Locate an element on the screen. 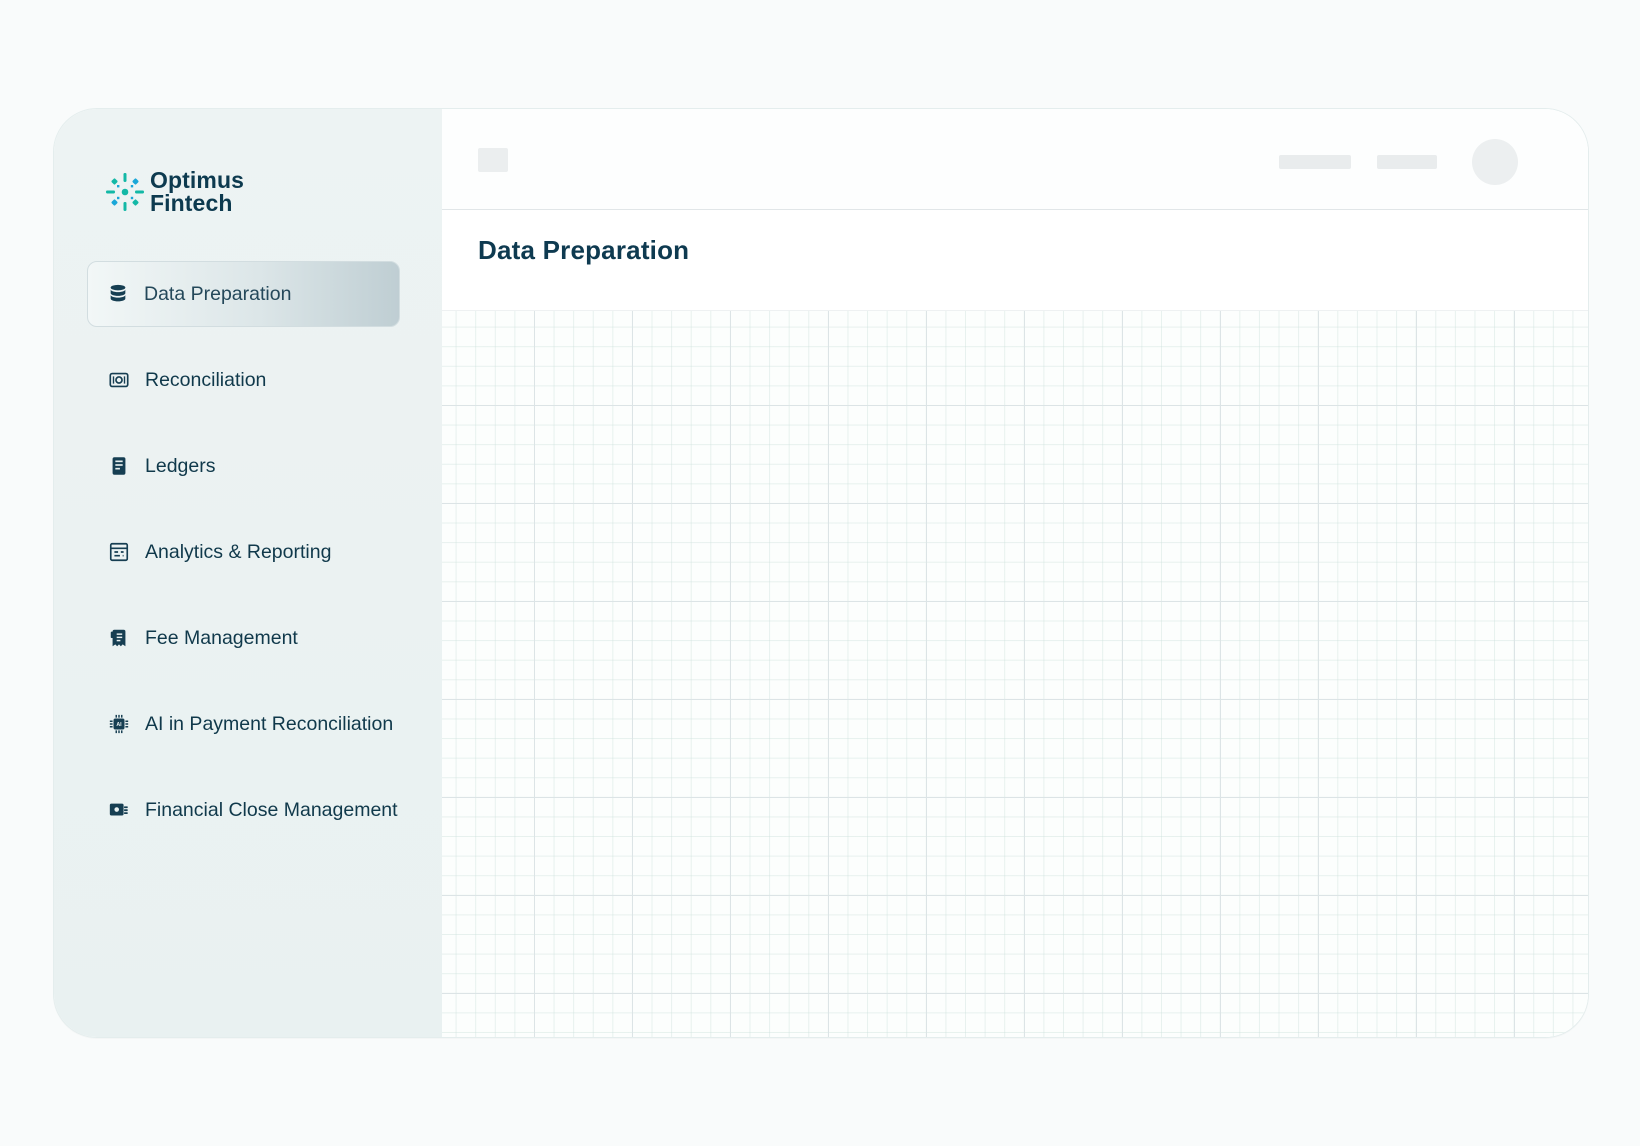 Image resolution: width=1640 pixels, height=1146 pixels. reconciliation-icon is located at coordinates (119, 380).